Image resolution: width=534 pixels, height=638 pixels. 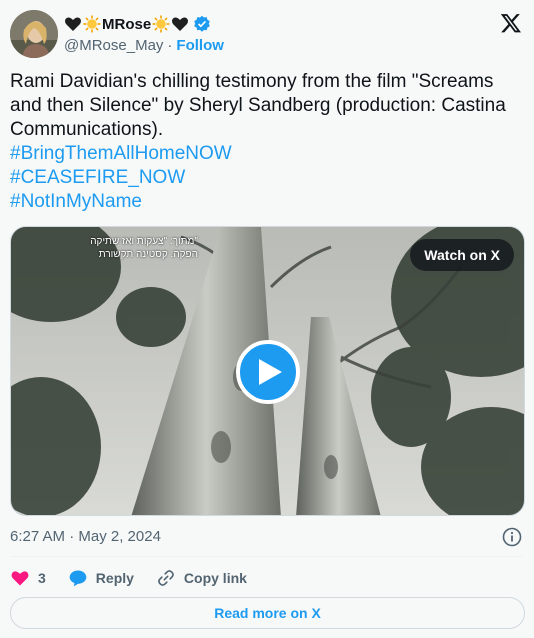 I want to click on verified-badge-icon, so click(x=202, y=23).